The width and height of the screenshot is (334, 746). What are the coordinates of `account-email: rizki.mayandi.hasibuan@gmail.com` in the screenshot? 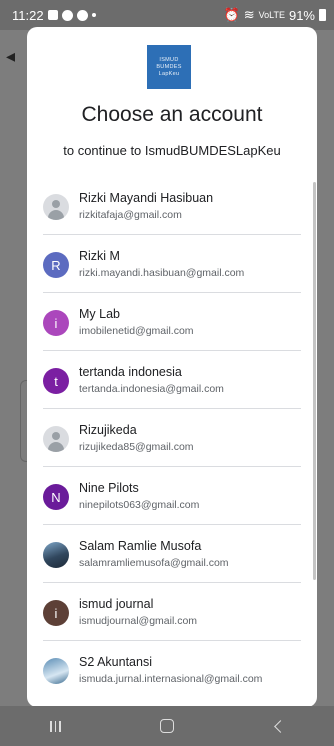 It's located at (162, 273).